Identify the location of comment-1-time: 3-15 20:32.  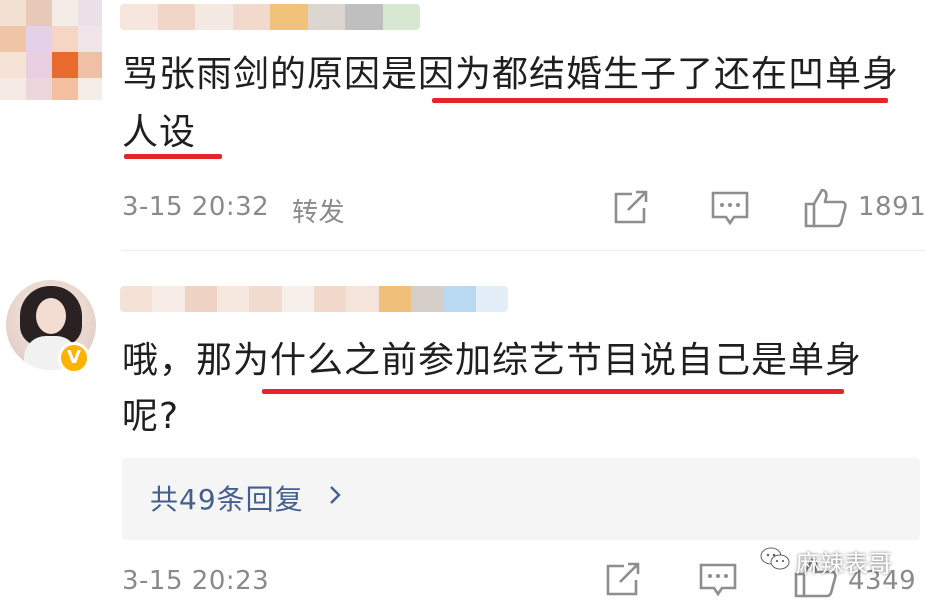
(196, 207).